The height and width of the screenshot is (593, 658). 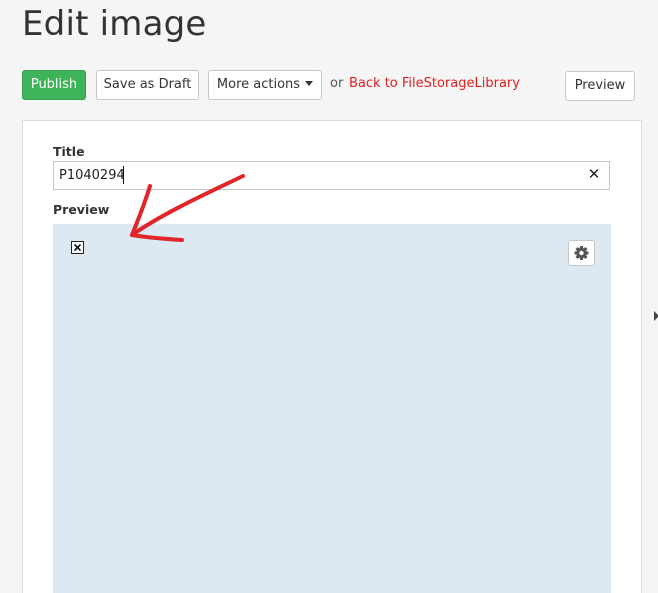 I want to click on preview-button: Preview, so click(x=600, y=86).